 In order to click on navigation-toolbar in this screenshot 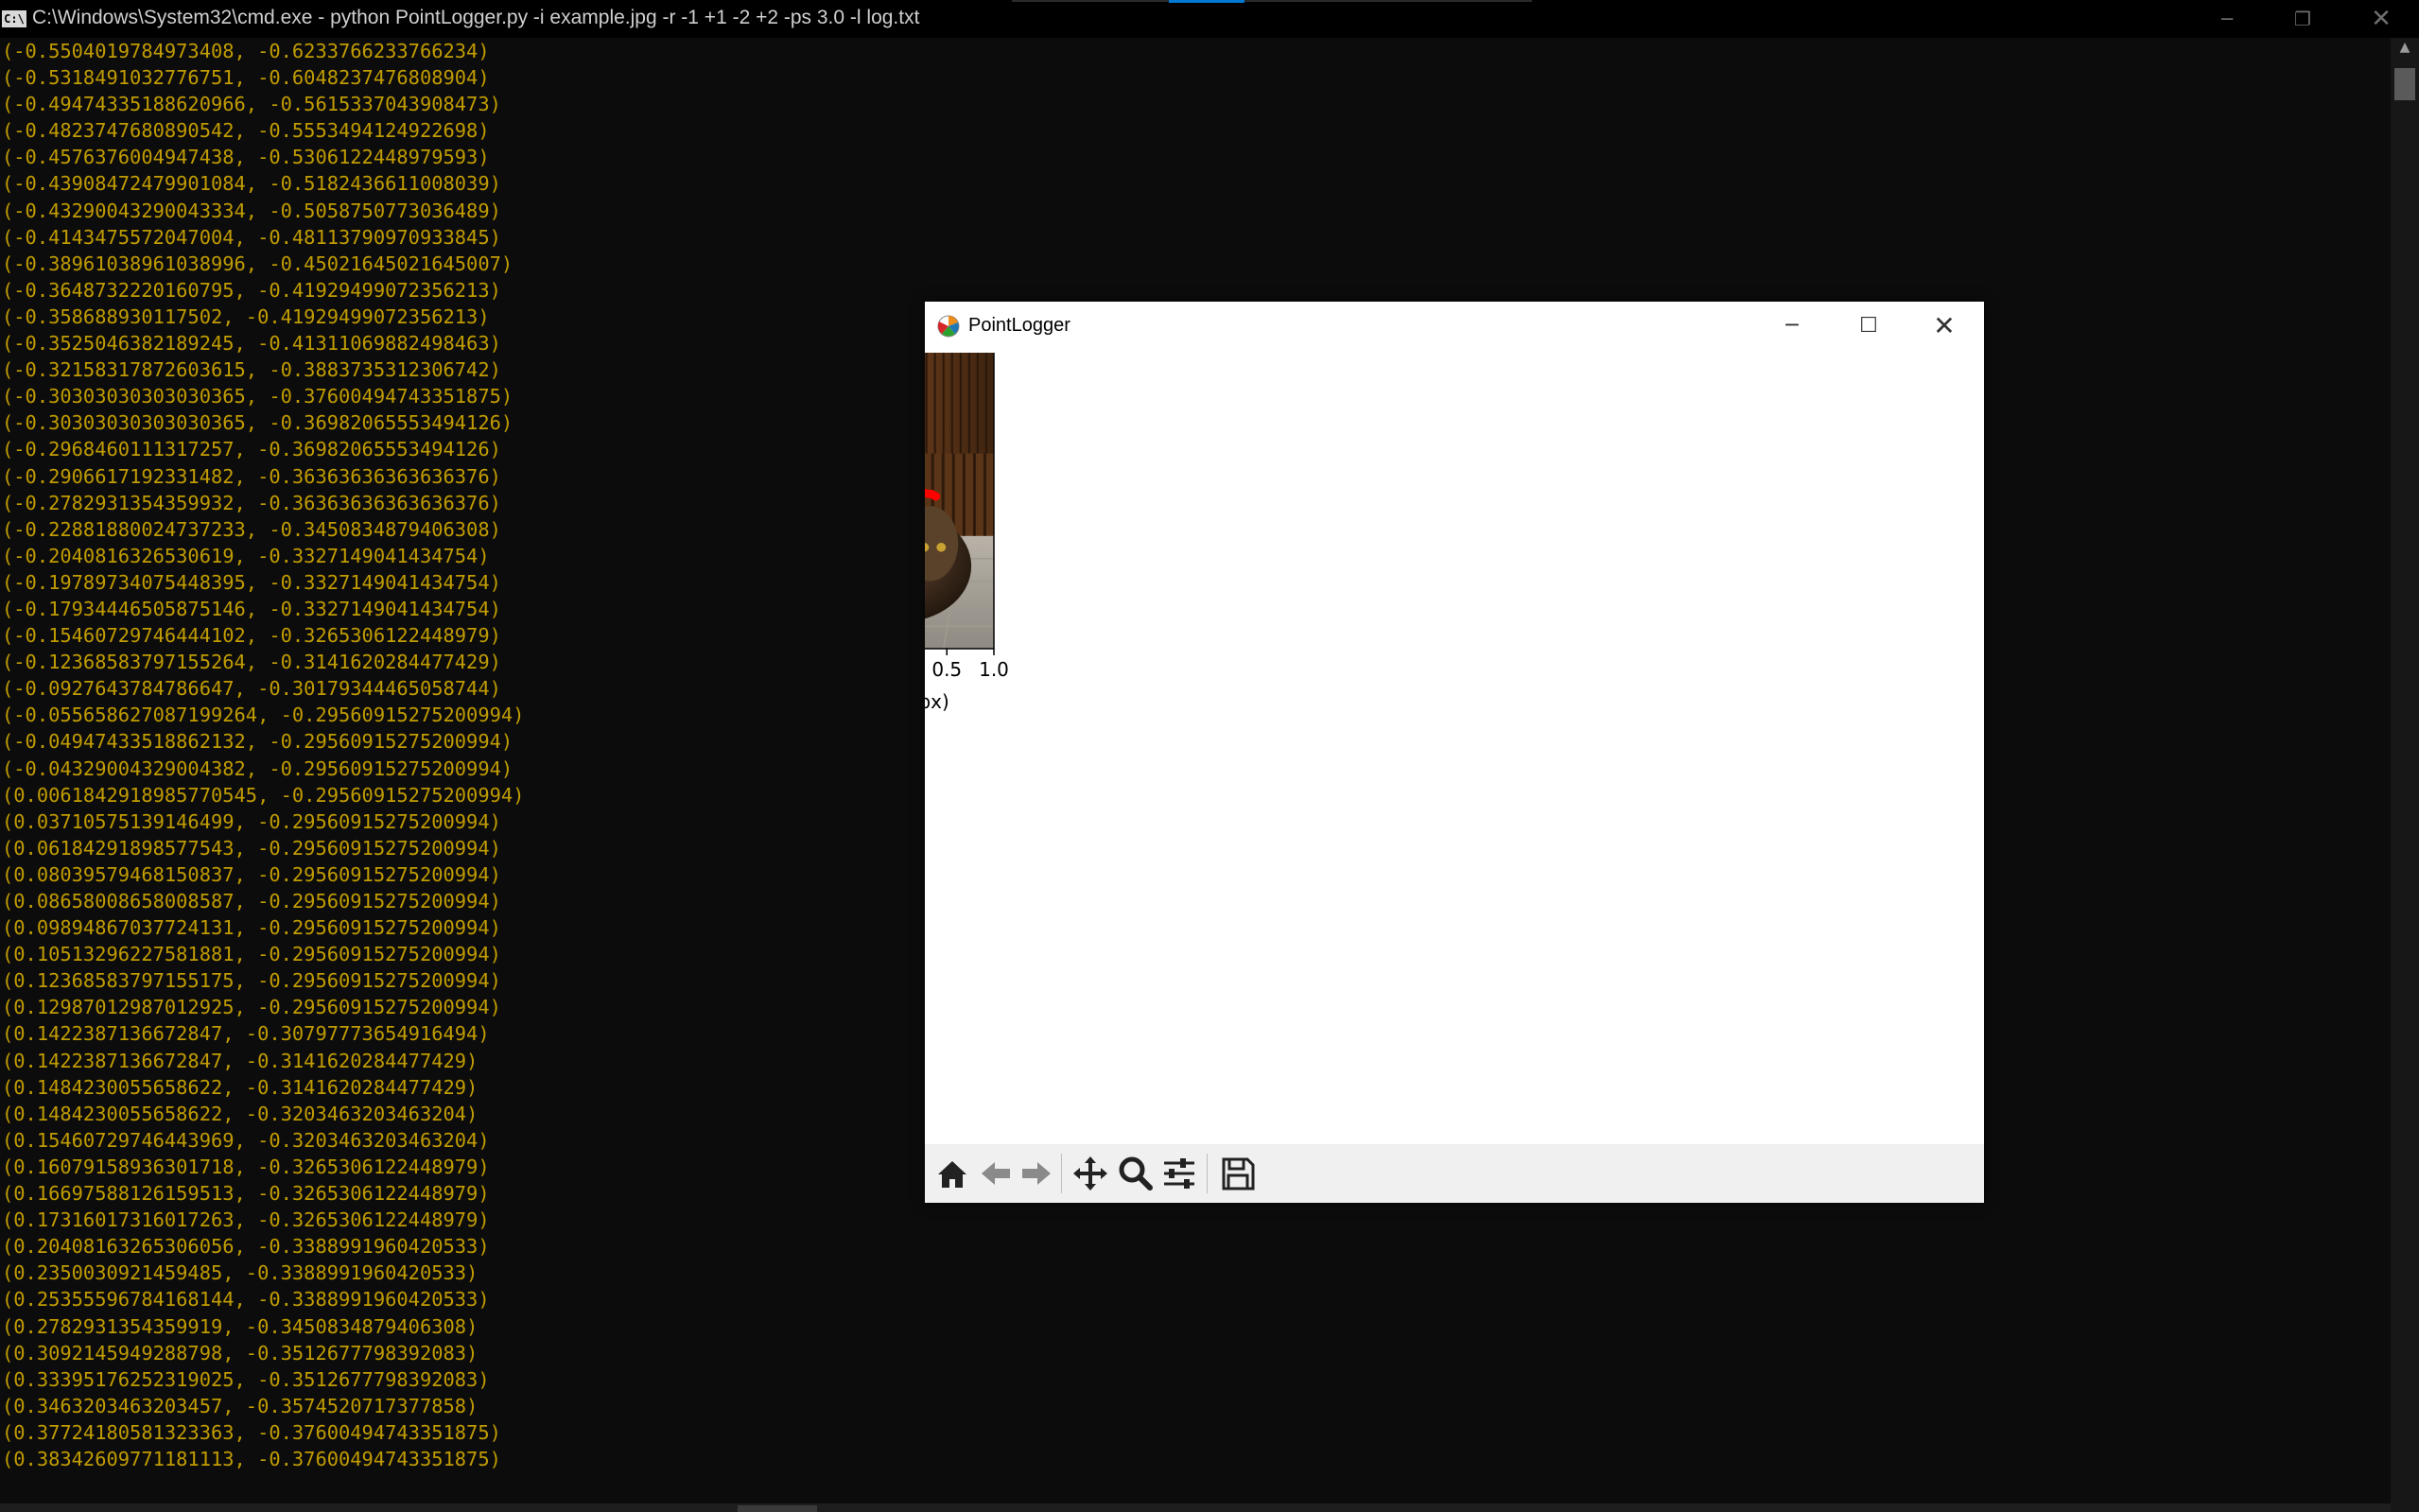, I will do `click(1454, 1174)`.